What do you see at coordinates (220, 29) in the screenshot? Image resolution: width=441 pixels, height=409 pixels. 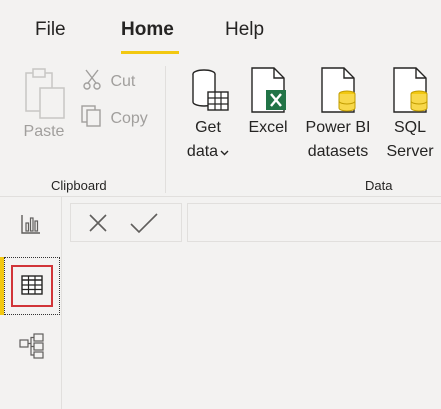 I see `menu-bar: File Home Help` at bounding box center [220, 29].